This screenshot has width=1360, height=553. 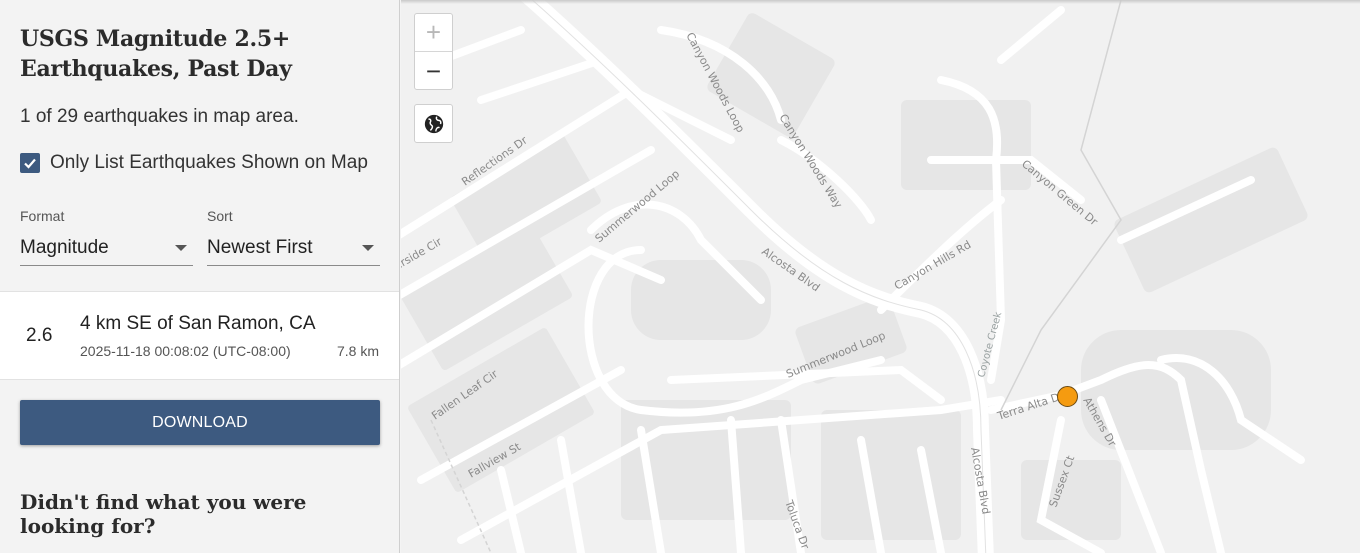 I want to click on earthquake-count: 1 of 29 earthquakes in map area., so click(x=159, y=116).